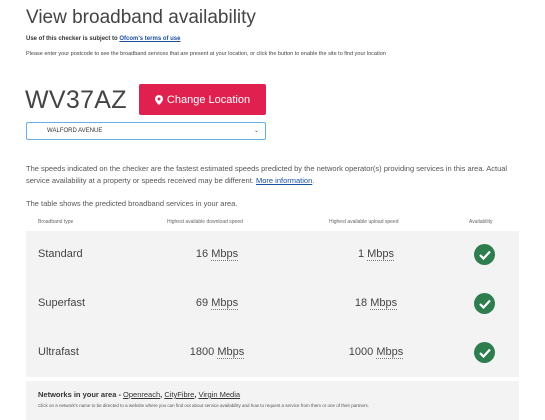  I want to click on map-pin-icon, so click(158, 99).